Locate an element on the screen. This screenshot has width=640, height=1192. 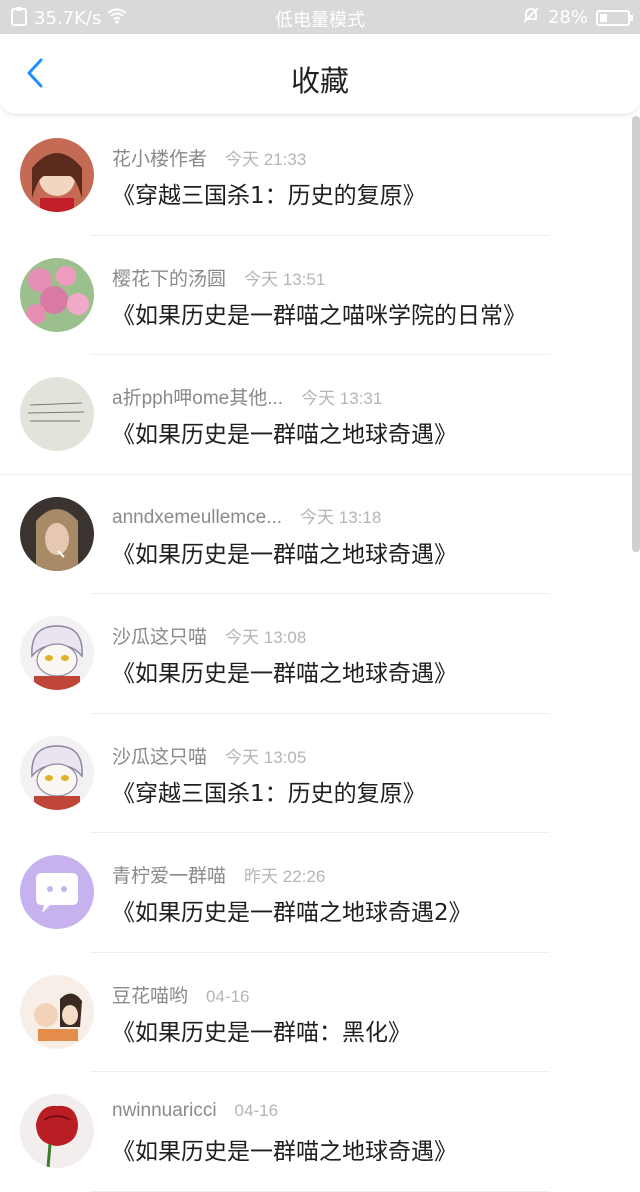
page-title: 收藏 is located at coordinates (319, 81).